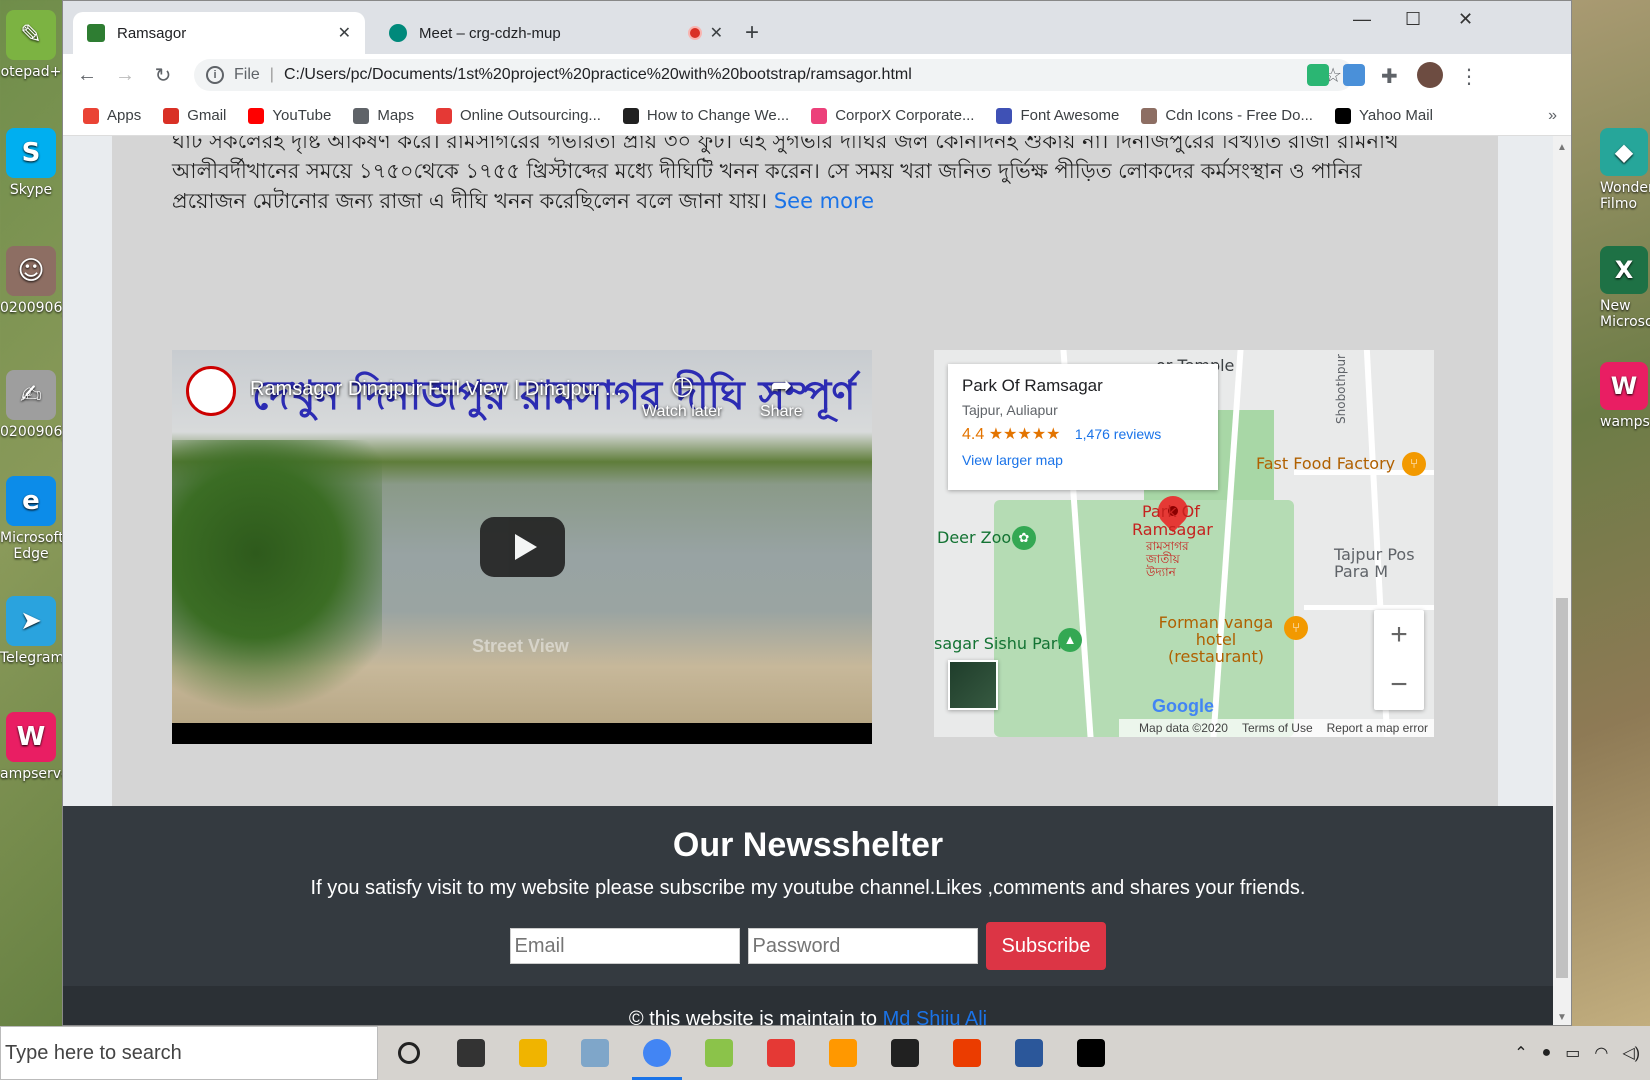  What do you see at coordinates (935, 1016) in the screenshot?
I see `author-link: Md Shiju Ali` at bounding box center [935, 1016].